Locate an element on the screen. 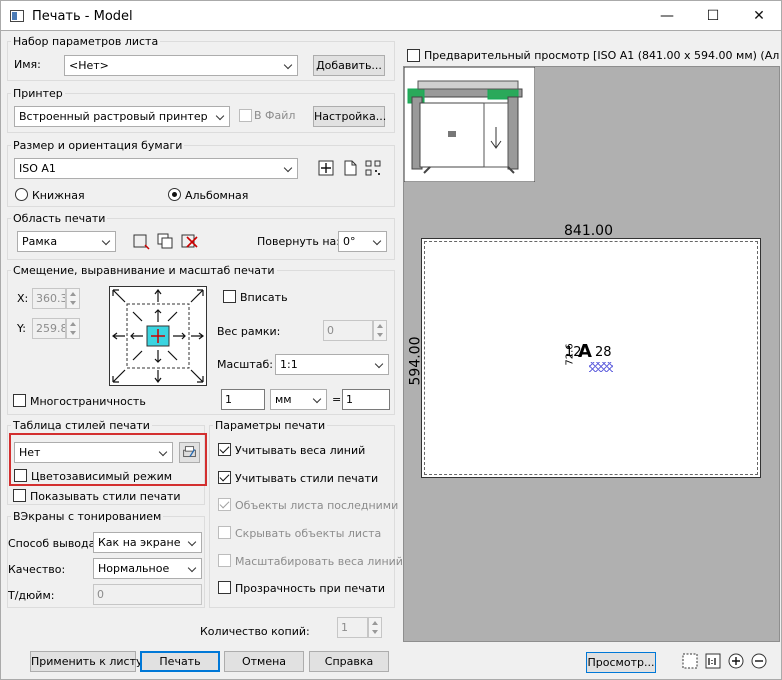  dpi-label: Т/дюйм: is located at coordinates (31, 595).